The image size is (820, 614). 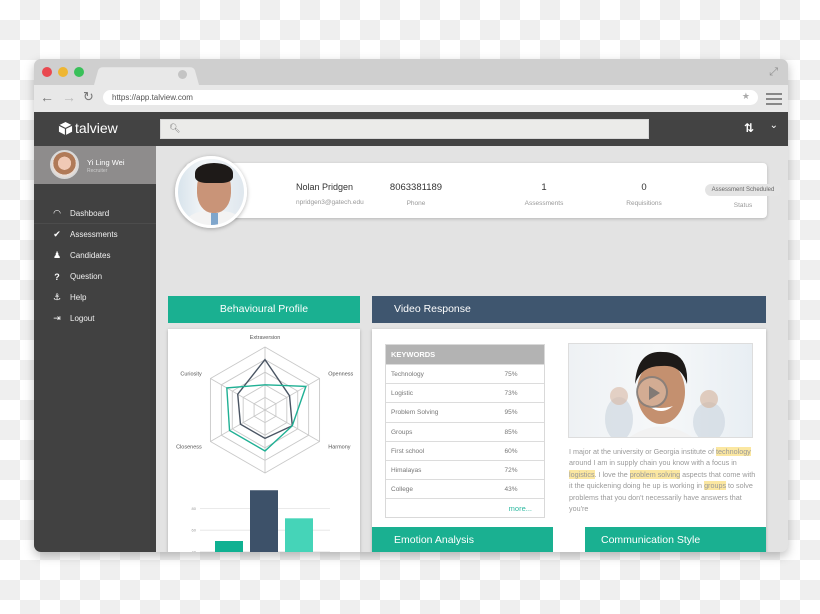 What do you see at coordinates (773, 72) in the screenshot?
I see `fullscreen-icon: ⤢` at bounding box center [773, 72].